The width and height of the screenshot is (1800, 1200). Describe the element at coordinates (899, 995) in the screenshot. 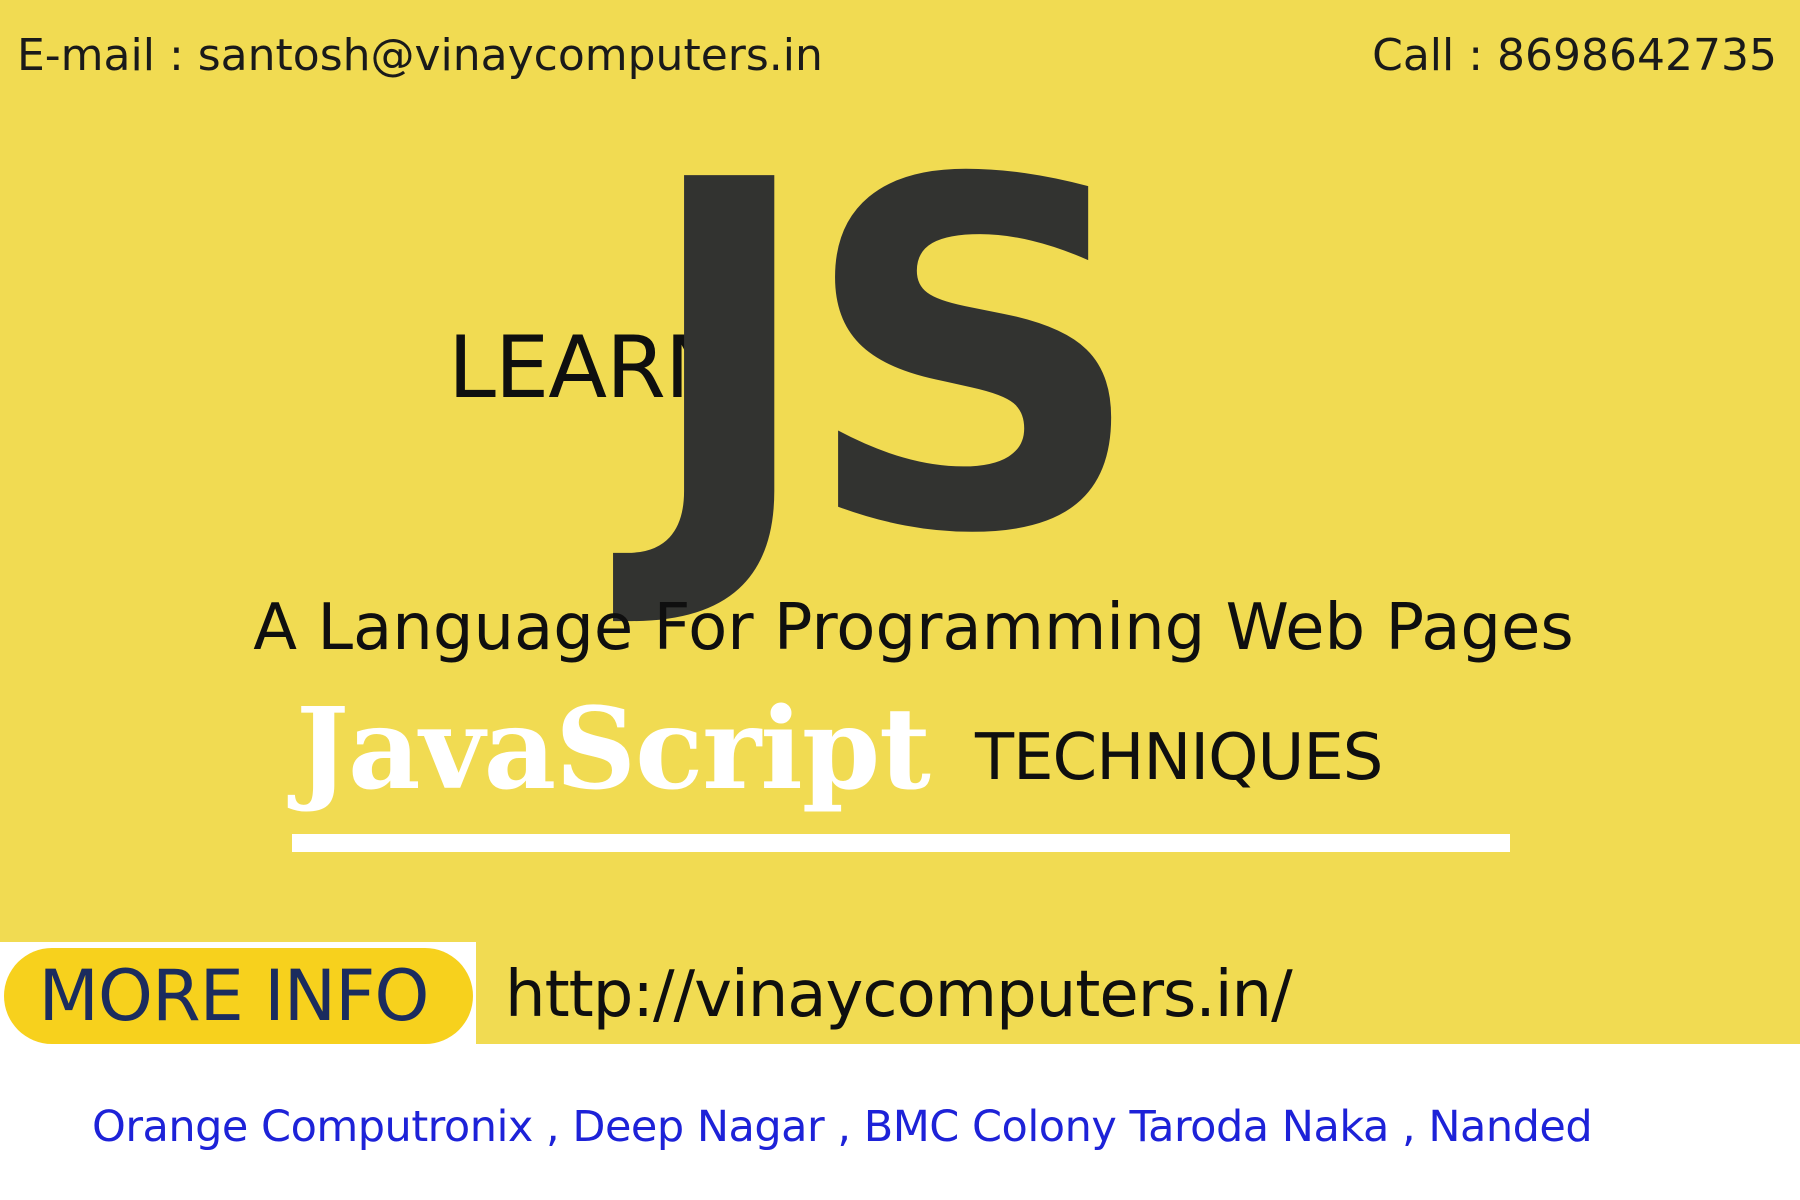

I see `website-link: http://vinaycomputers.in/` at that location.